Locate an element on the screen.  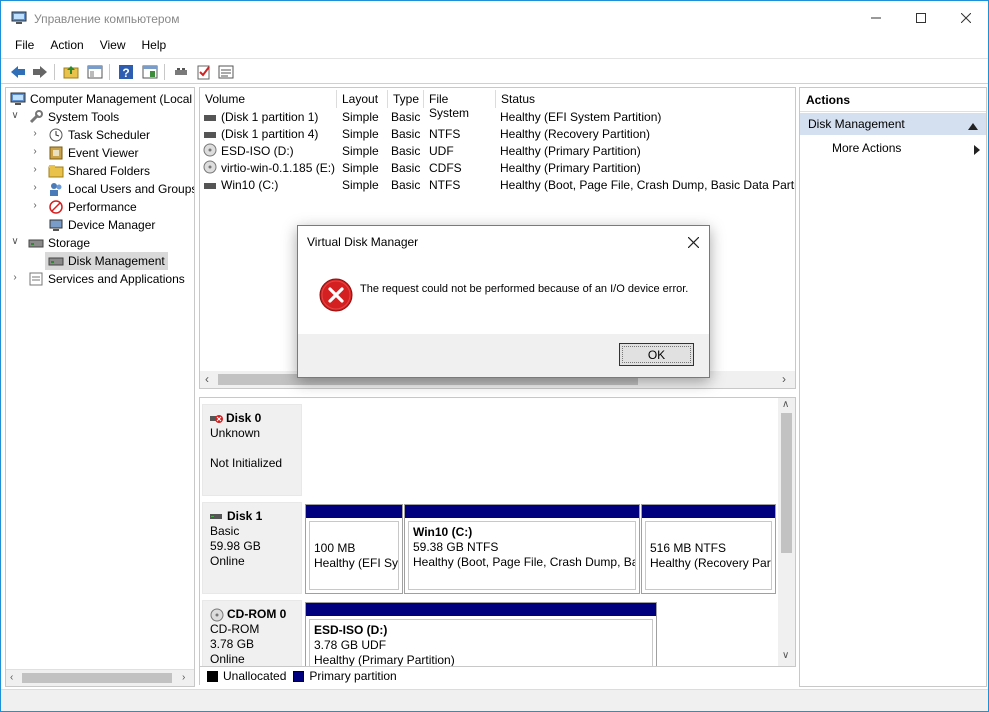
column-header-type: Type is located at coordinates (406, 99).